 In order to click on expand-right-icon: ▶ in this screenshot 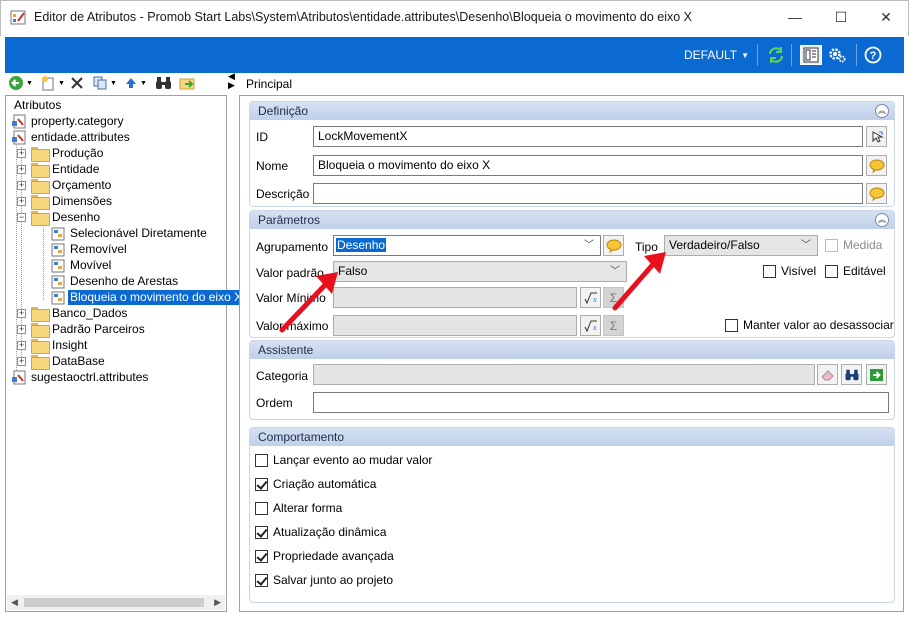, I will do `click(233, 85)`.